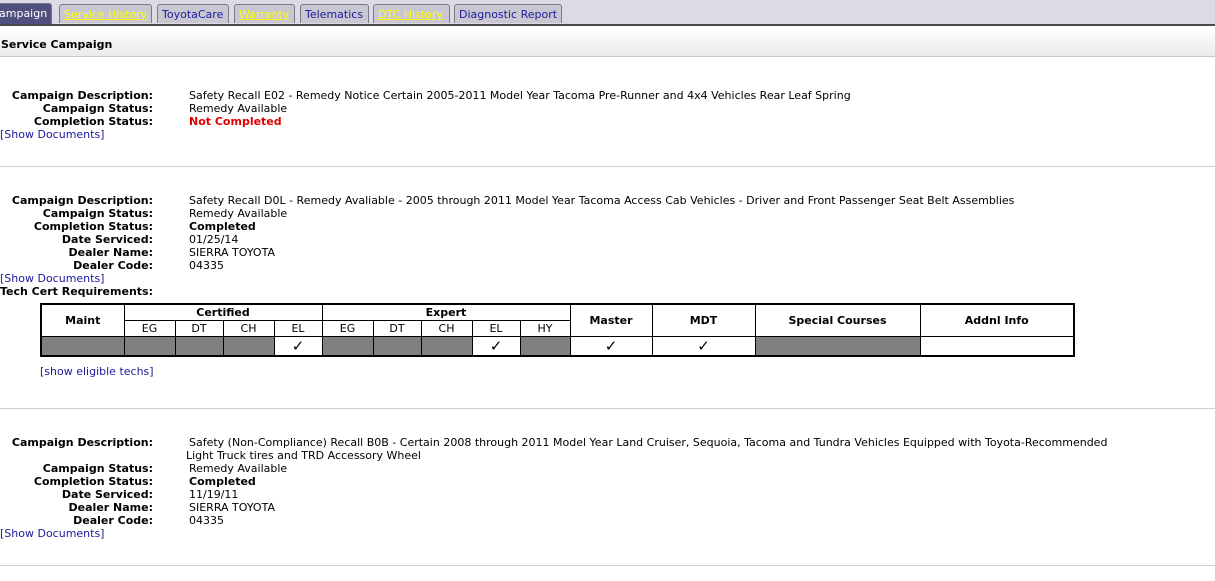 This screenshot has height=581, width=1215. What do you see at coordinates (248, 328) in the screenshot?
I see `certified-ch-header: CH` at bounding box center [248, 328].